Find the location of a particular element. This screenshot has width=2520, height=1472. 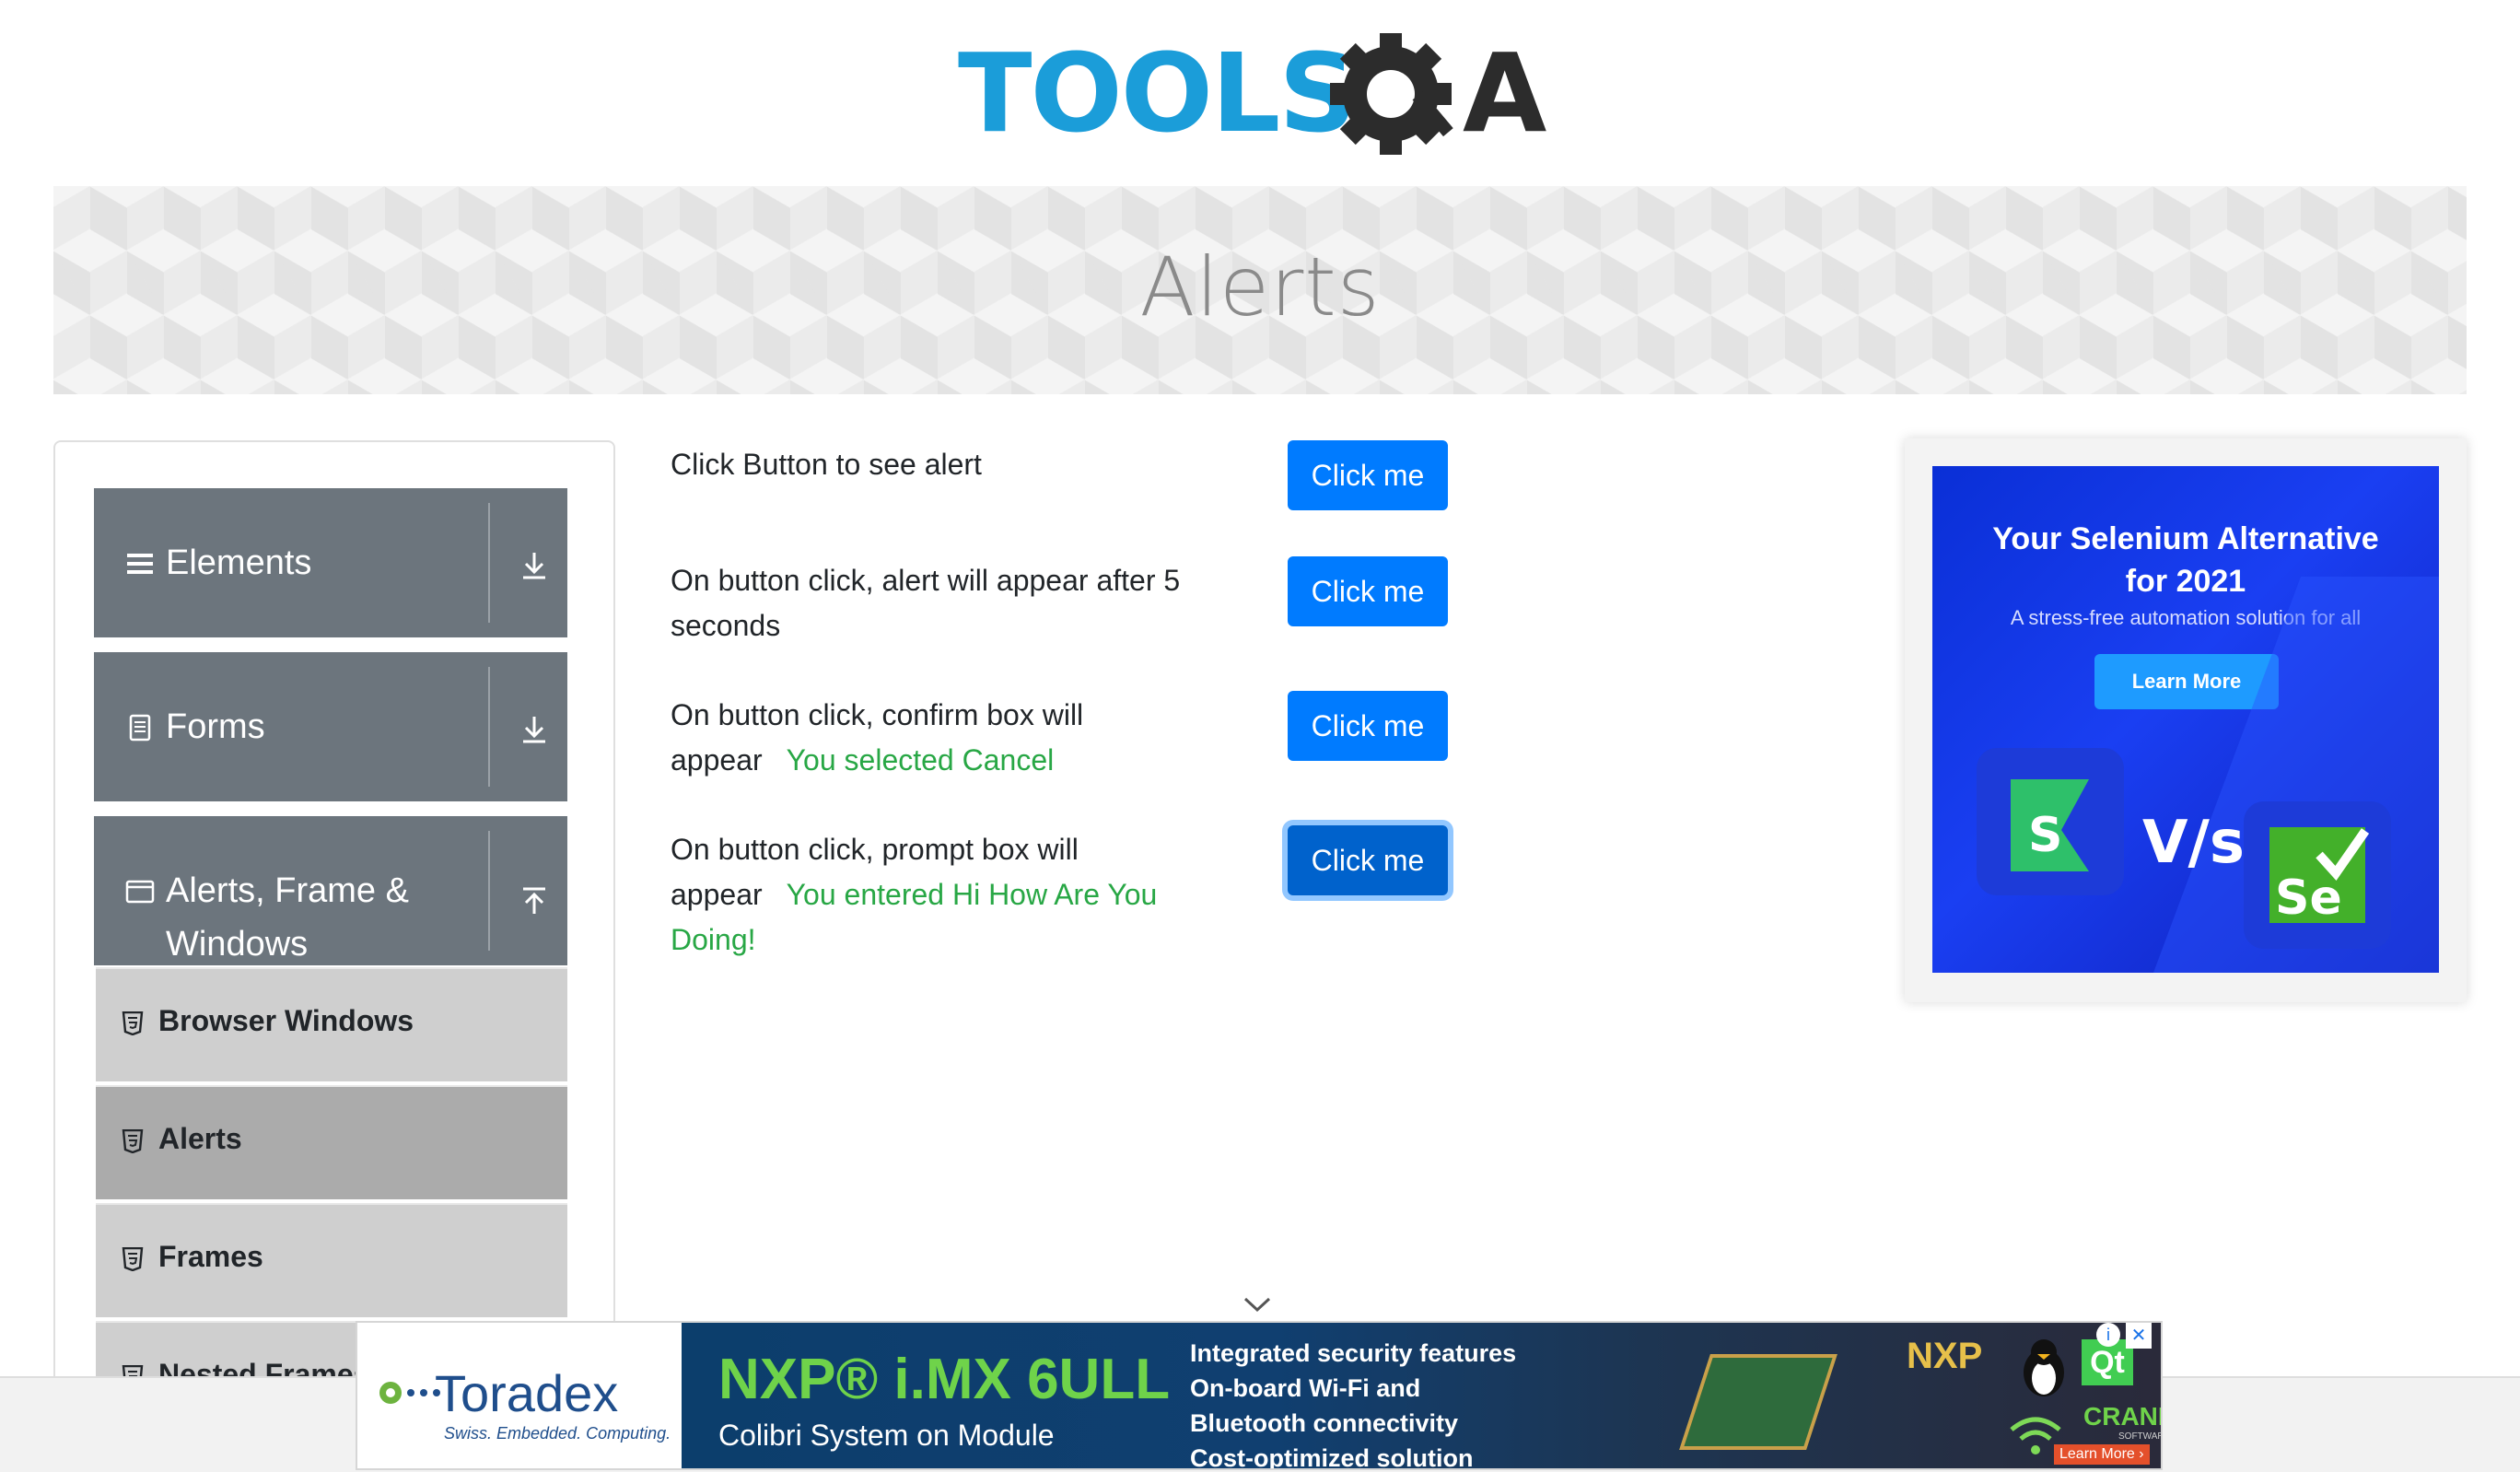

sidebar-item-label: Frames is located at coordinates (210, 1257).